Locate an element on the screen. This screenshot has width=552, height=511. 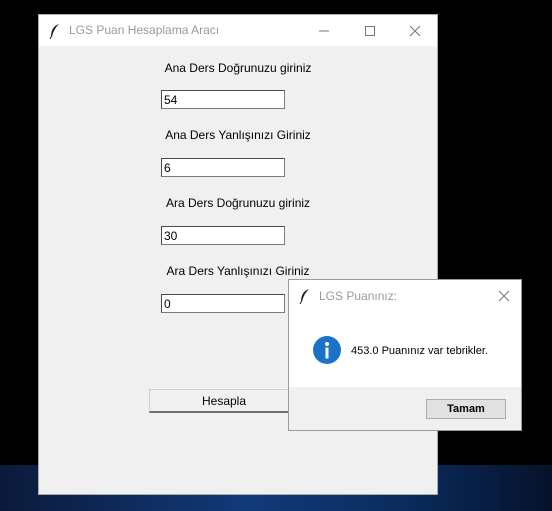
ana-dogru-input is located at coordinates (223, 99).